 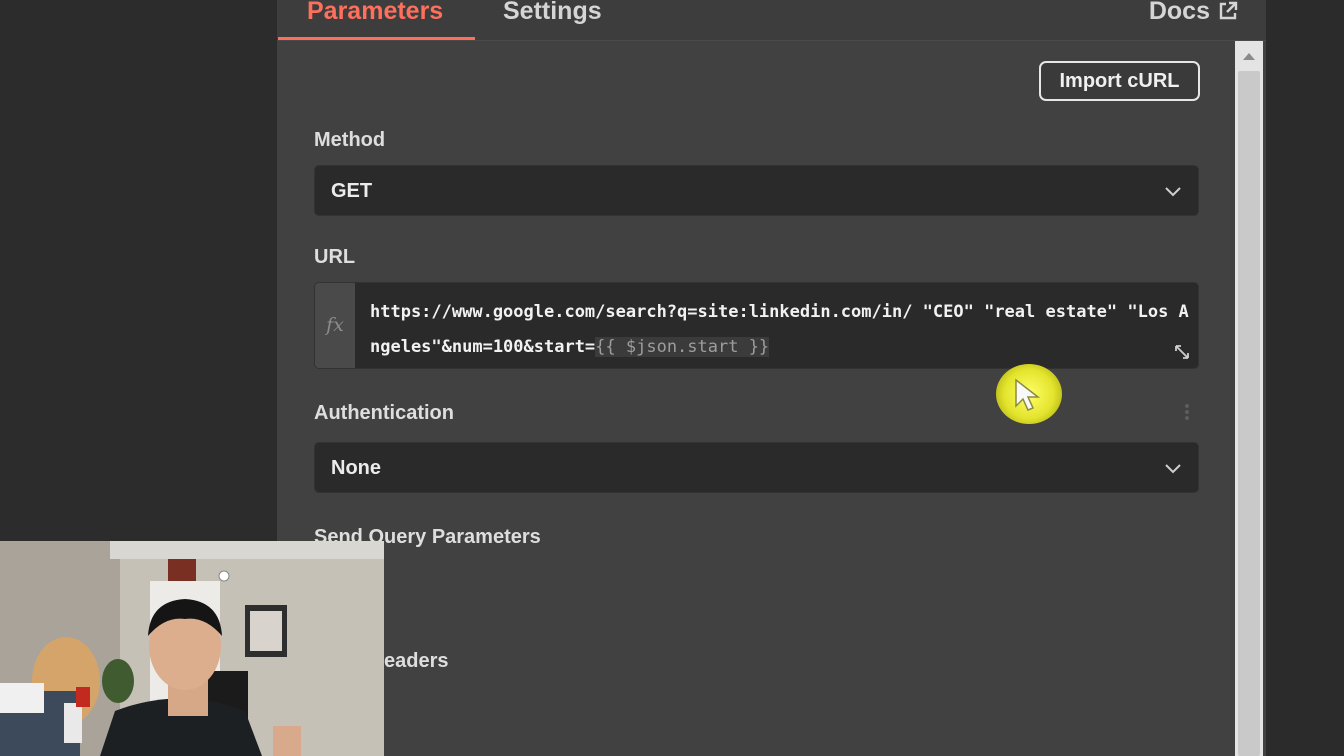 I want to click on method-label: Method, so click(x=350, y=140).